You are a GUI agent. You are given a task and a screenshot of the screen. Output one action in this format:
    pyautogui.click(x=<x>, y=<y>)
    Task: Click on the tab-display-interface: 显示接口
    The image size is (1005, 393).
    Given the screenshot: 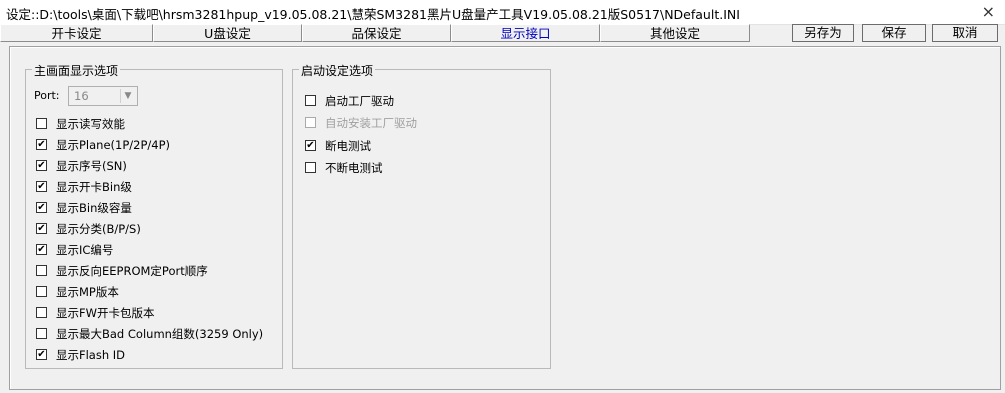 What is the action you would take?
    pyautogui.click(x=525, y=33)
    